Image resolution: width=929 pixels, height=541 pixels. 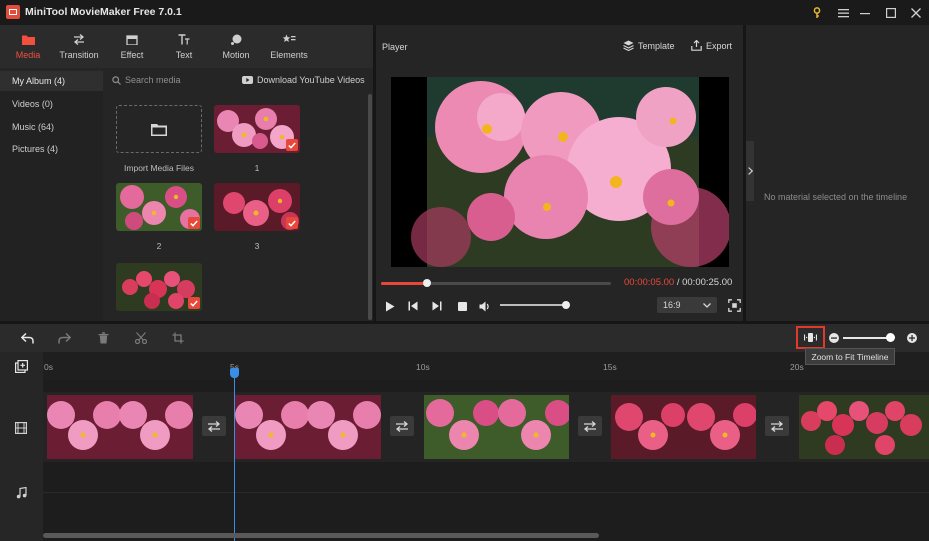 I want to click on zoom-to-fit-tooltip: Zoom to Fit Timeline, so click(x=850, y=356).